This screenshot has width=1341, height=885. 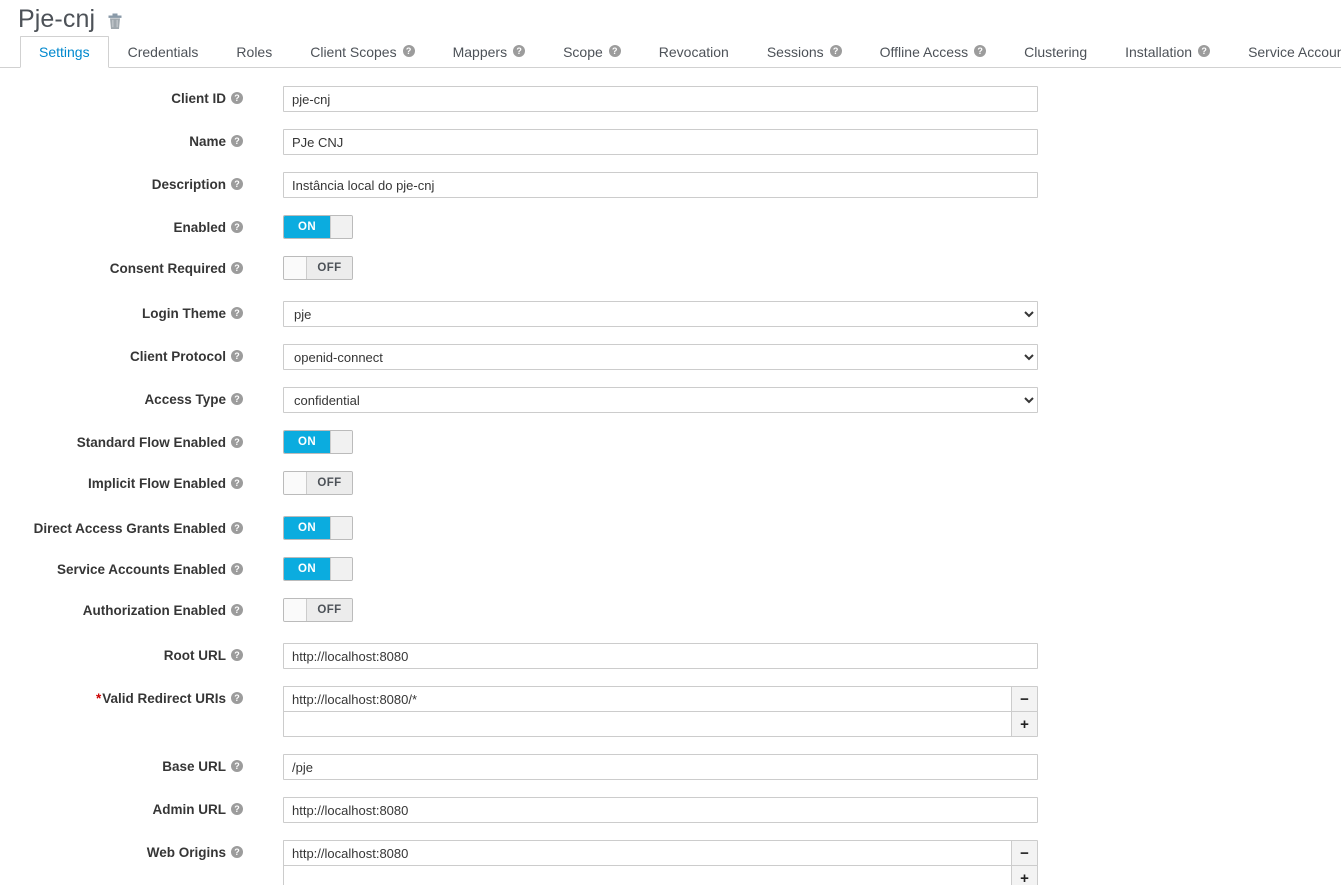 I want to click on login-theme-select: pje, so click(x=660, y=314).